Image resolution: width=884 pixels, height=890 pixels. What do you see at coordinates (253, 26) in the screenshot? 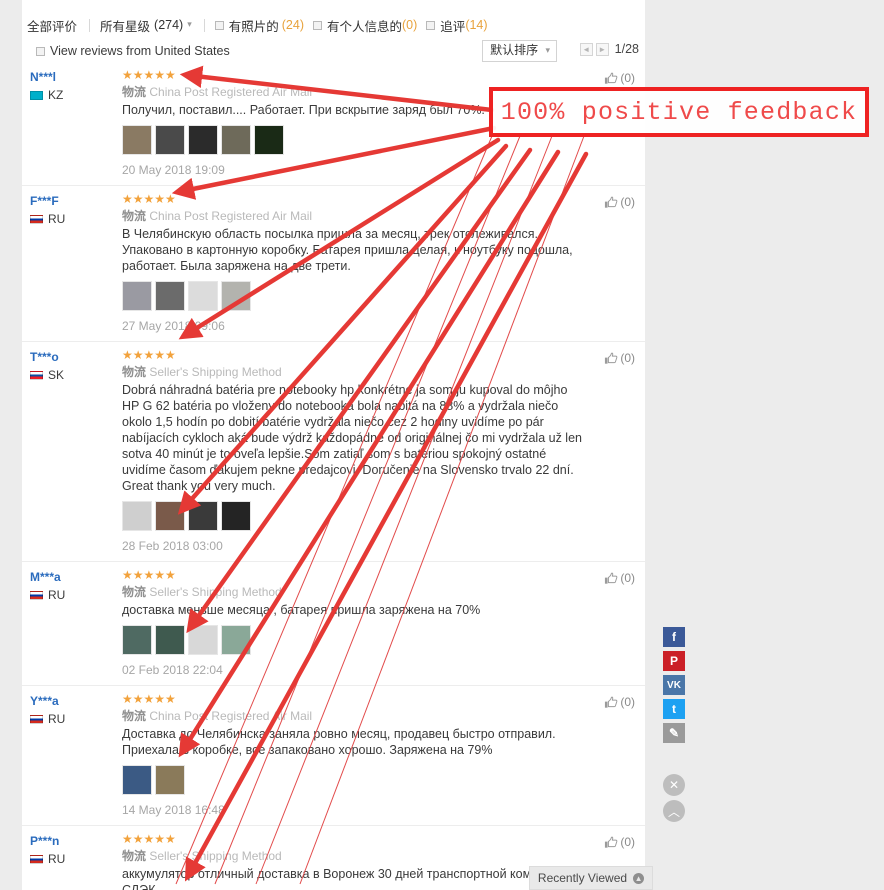
I see `filter-with-photos-label: 有照片的` at bounding box center [253, 26].